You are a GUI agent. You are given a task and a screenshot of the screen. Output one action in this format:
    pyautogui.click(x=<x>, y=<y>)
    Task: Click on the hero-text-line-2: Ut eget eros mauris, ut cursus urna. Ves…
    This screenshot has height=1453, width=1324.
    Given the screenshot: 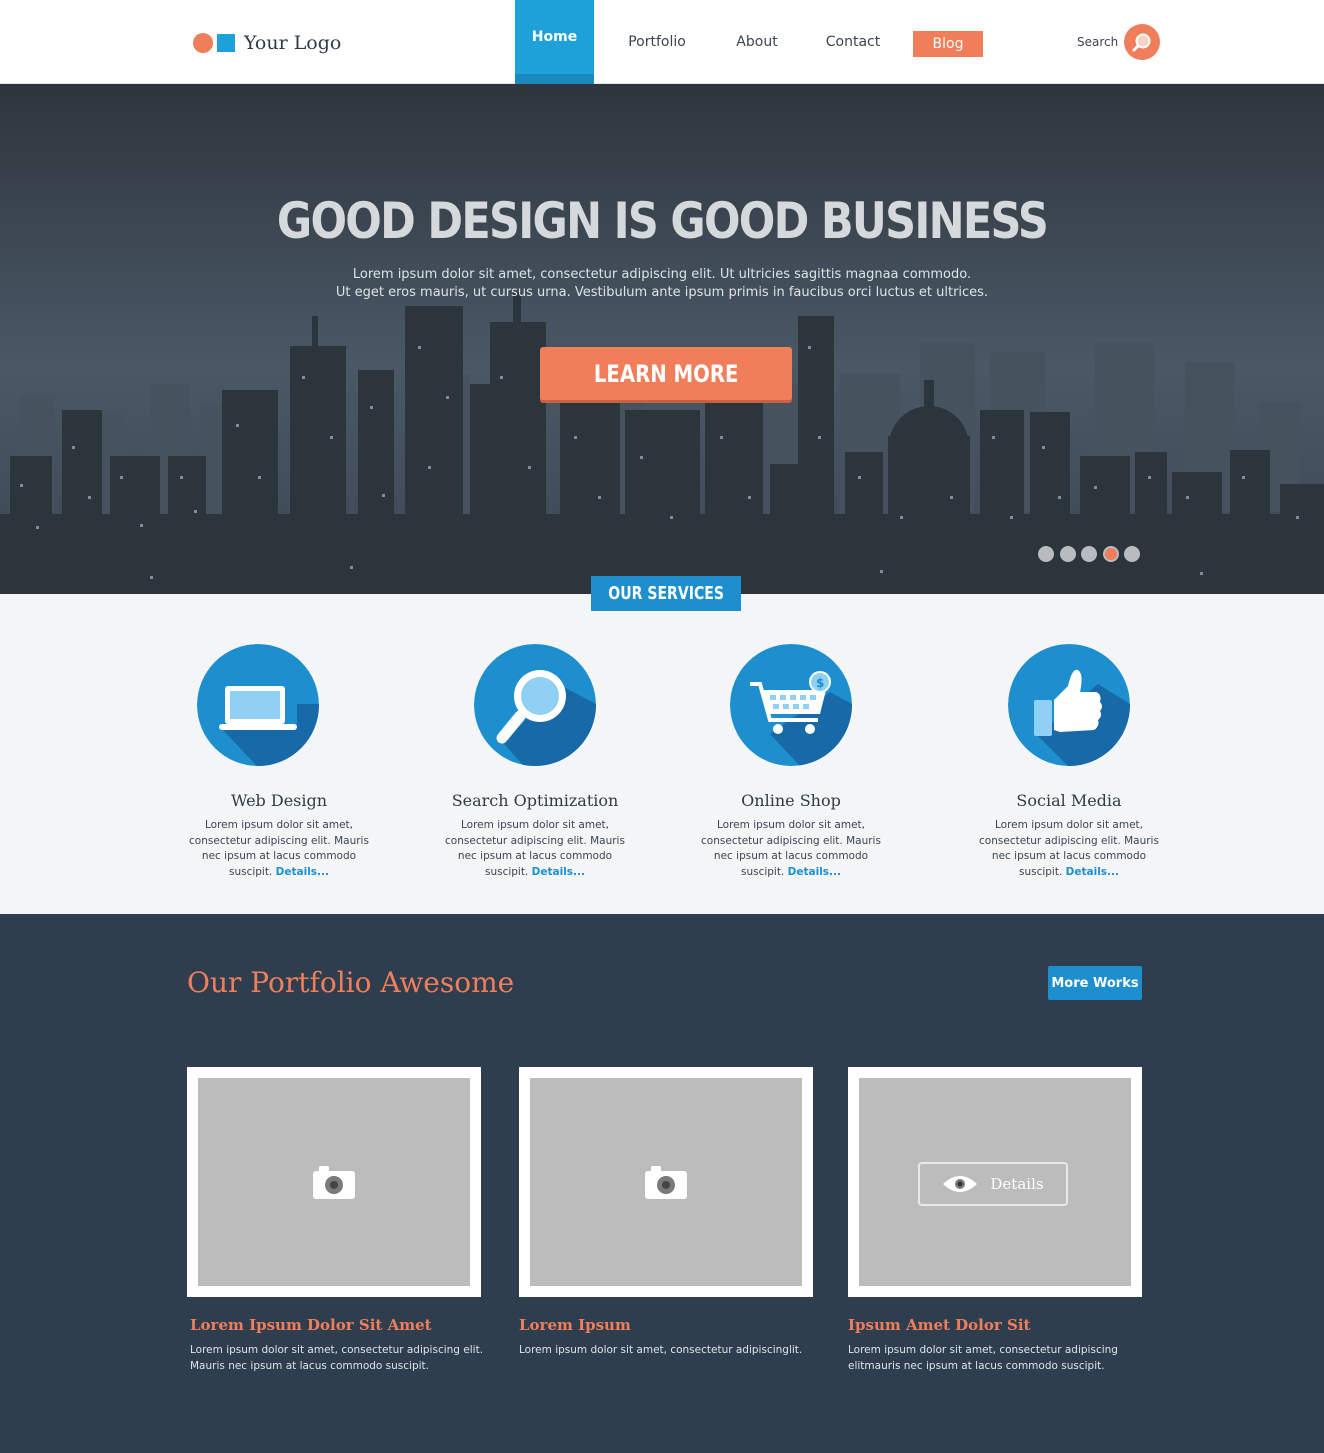 What is the action you would take?
    pyautogui.click(x=662, y=292)
    